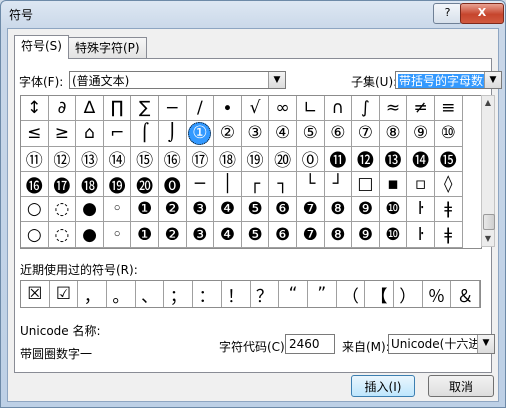 This screenshot has width=506, height=408. I want to click on recent-symbol-cell: ！, so click(236, 294).